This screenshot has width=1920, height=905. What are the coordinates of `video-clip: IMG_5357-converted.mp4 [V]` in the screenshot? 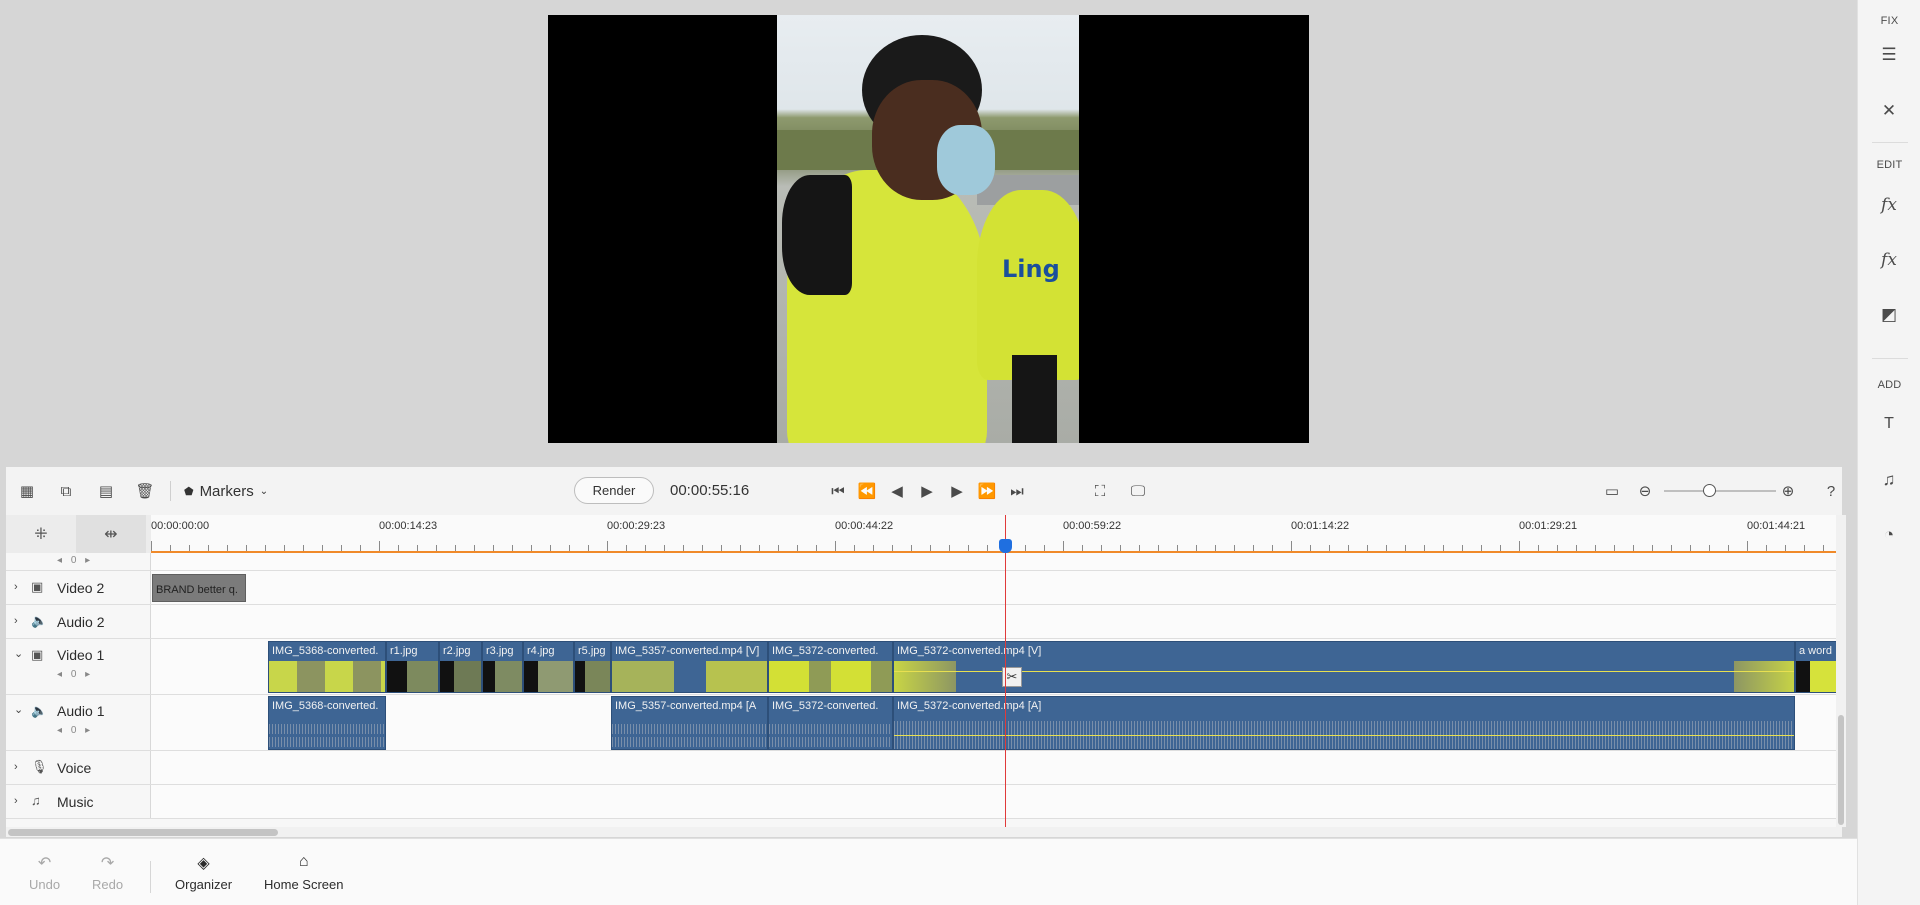 It's located at (689, 667).